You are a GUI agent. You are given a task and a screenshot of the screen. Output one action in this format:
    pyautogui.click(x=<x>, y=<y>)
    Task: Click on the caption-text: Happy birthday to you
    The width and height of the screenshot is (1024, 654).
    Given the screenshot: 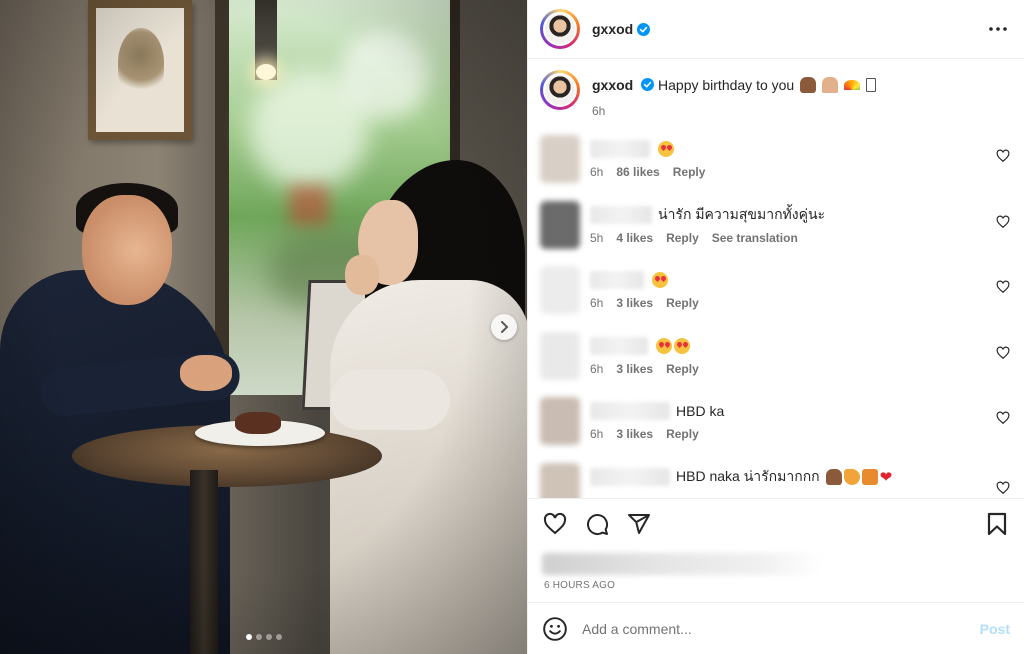 What is the action you would take?
    pyautogui.click(x=726, y=85)
    